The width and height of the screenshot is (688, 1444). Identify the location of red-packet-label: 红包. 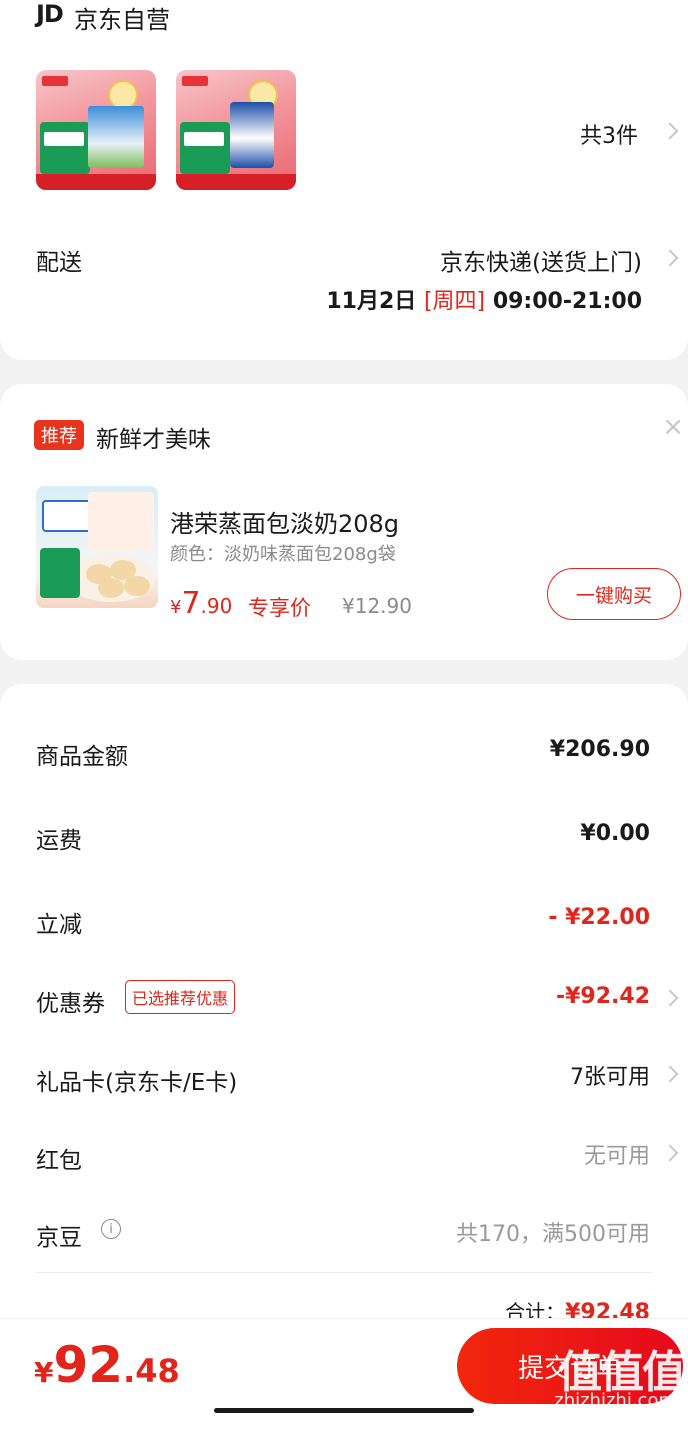
(59, 1158).